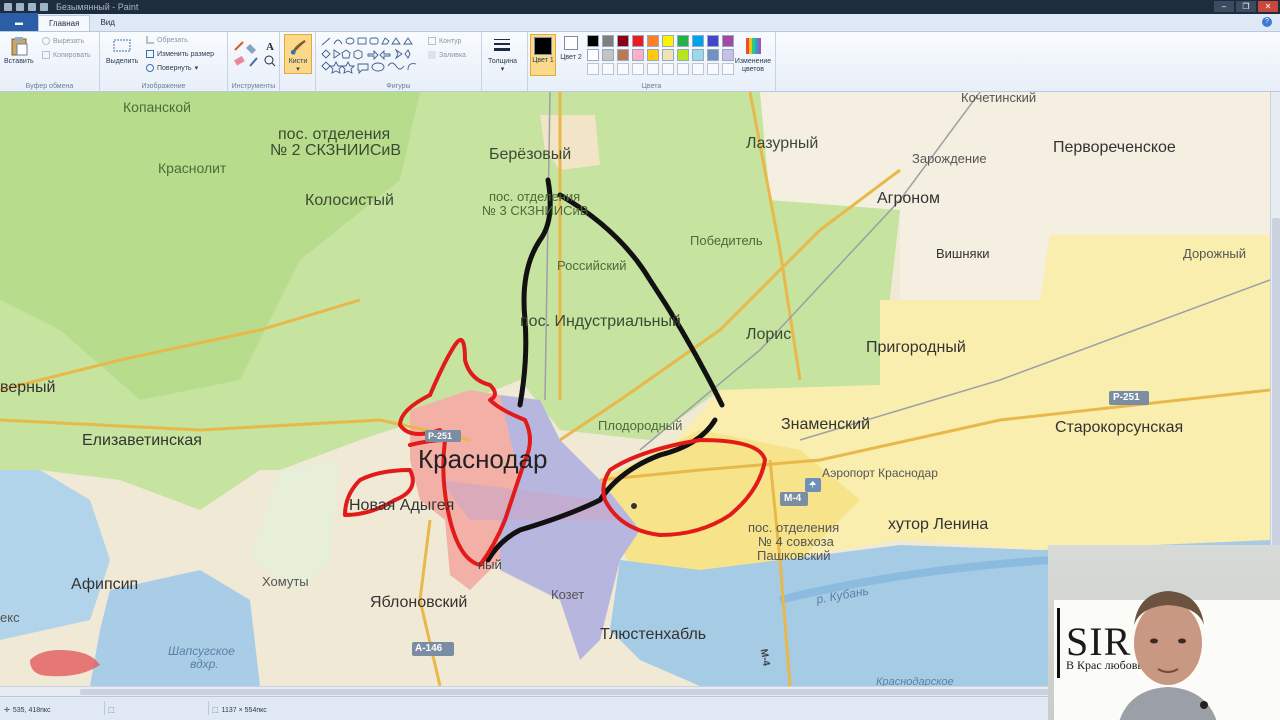 The height and width of the screenshot is (720, 1280). What do you see at coordinates (502, 61) in the screenshot?
I see `size-label: Толщина` at bounding box center [502, 61].